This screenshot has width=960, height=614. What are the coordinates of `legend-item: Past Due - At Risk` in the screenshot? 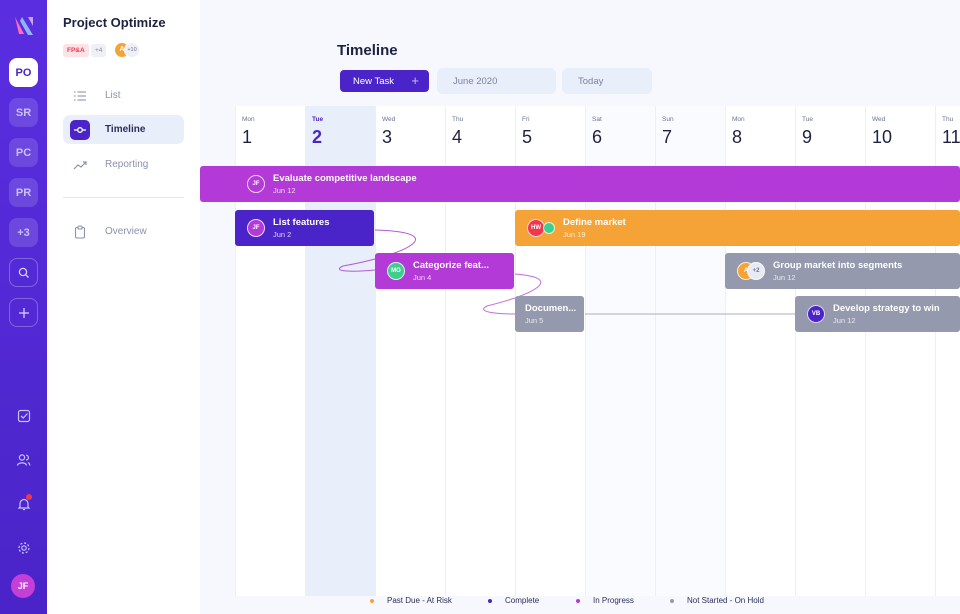 It's located at (411, 600).